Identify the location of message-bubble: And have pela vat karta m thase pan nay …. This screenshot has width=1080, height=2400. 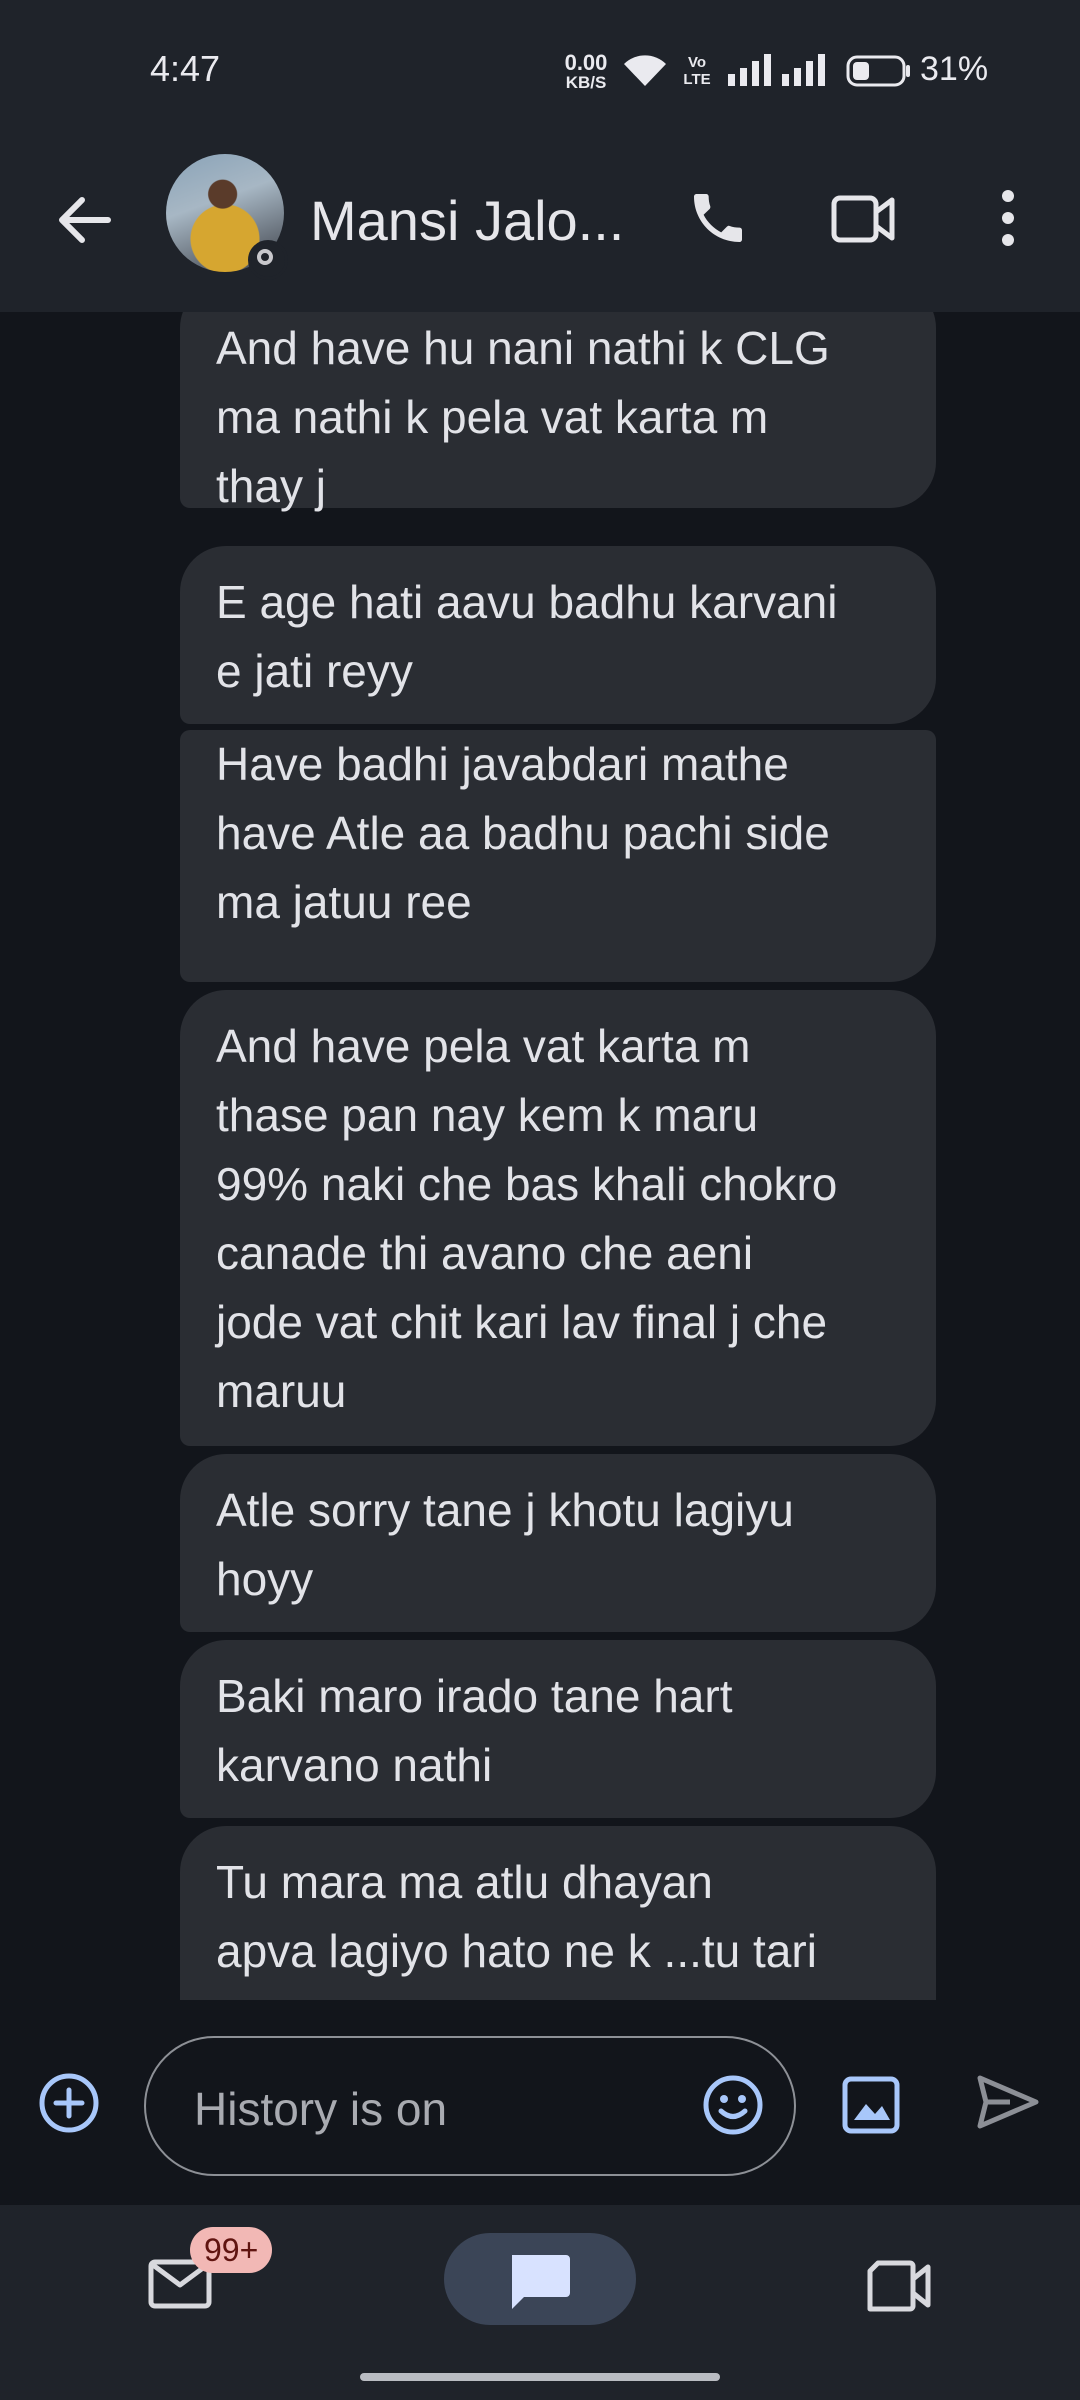
(558, 1218).